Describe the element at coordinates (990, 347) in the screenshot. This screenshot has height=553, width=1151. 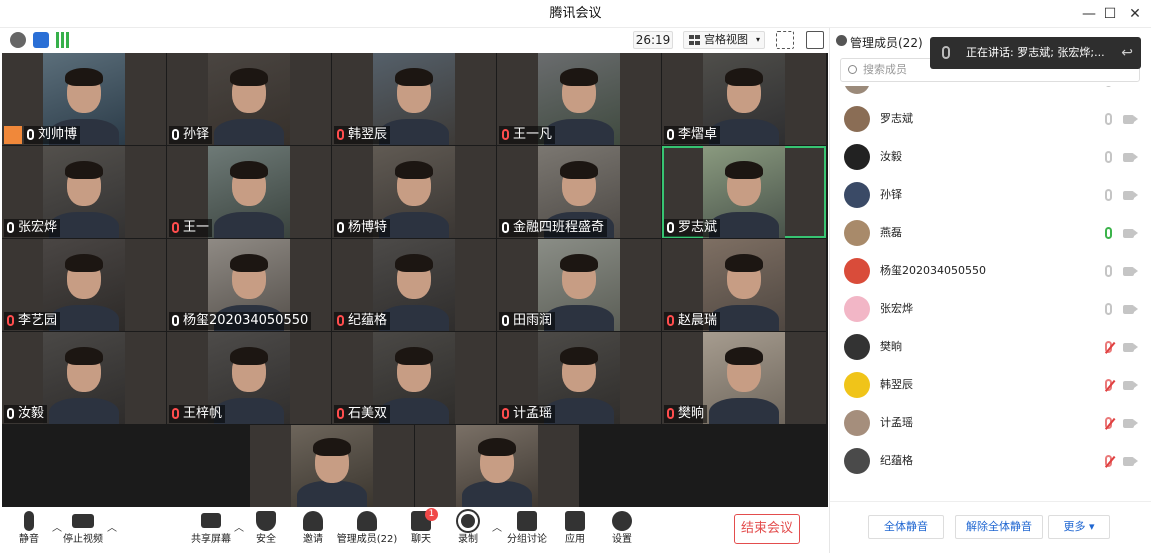
I see `member-row: 樊晌` at that location.